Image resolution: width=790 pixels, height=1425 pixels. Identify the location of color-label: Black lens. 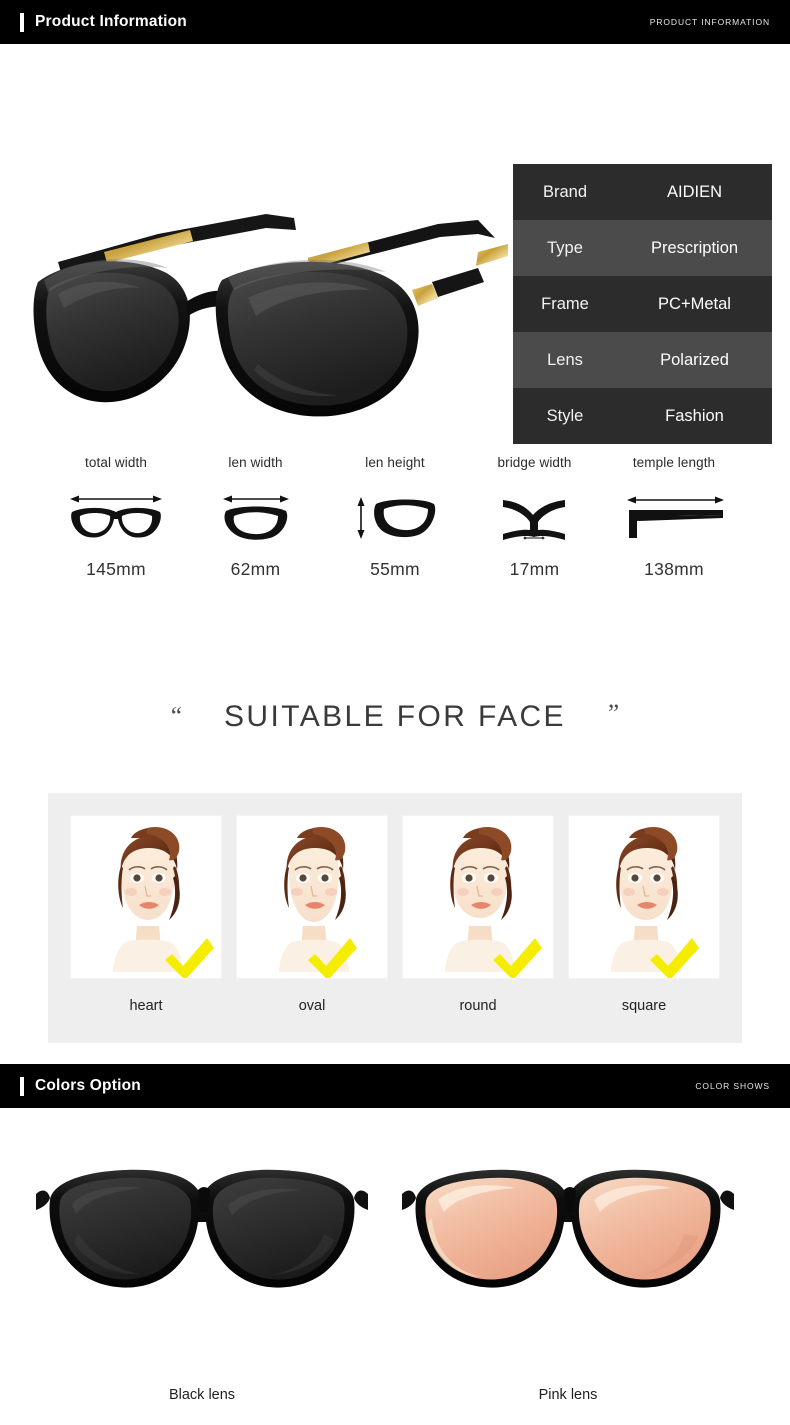
(202, 1395).